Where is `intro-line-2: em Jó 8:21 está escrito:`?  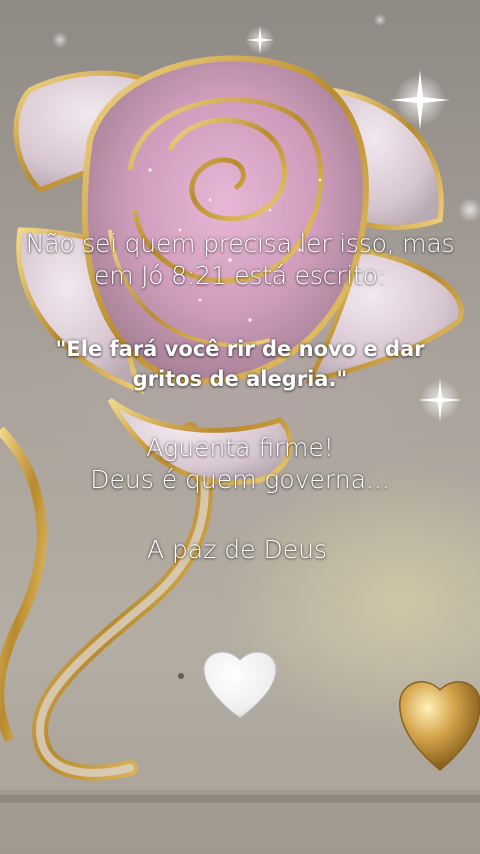 intro-line-2: em Jó 8:21 está escrito: is located at coordinates (240, 275).